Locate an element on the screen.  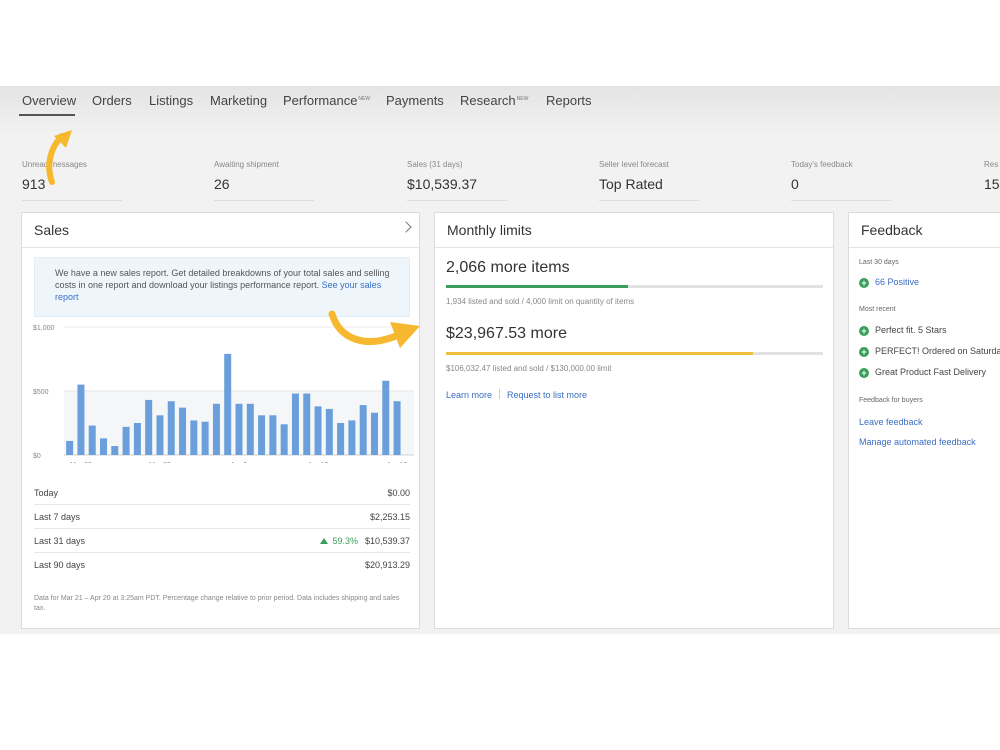
limits-links: Learn more Request to list more is located at coordinates (516, 394).